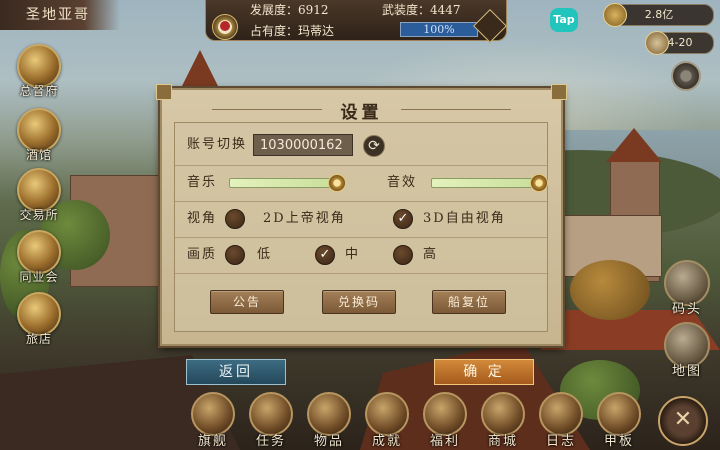 This screenshot has width=720, height=450. Describe the element at coordinates (287, 183) in the screenshot. I see `music-slider` at that location.